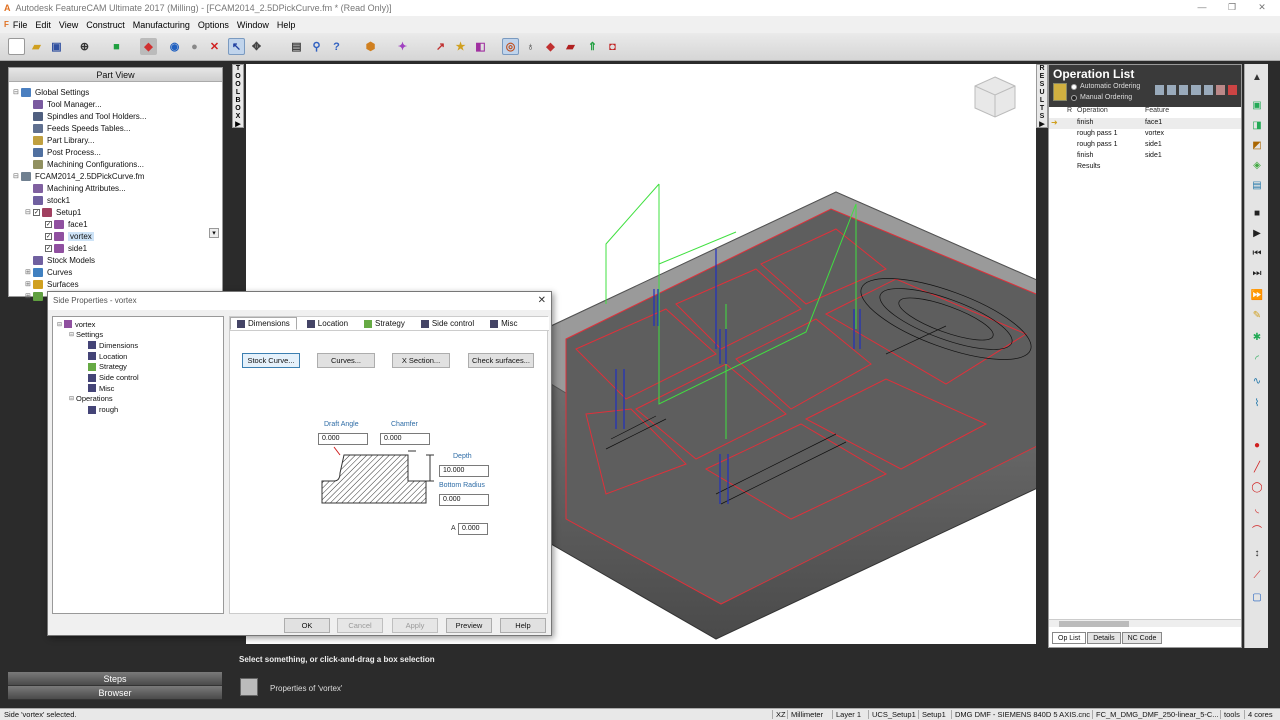 Image resolution: width=1280 pixels, height=720 pixels. What do you see at coordinates (104, 356) in the screenshot?
I see `dialog-tree-item: Location` at bounding box center [104, 356].